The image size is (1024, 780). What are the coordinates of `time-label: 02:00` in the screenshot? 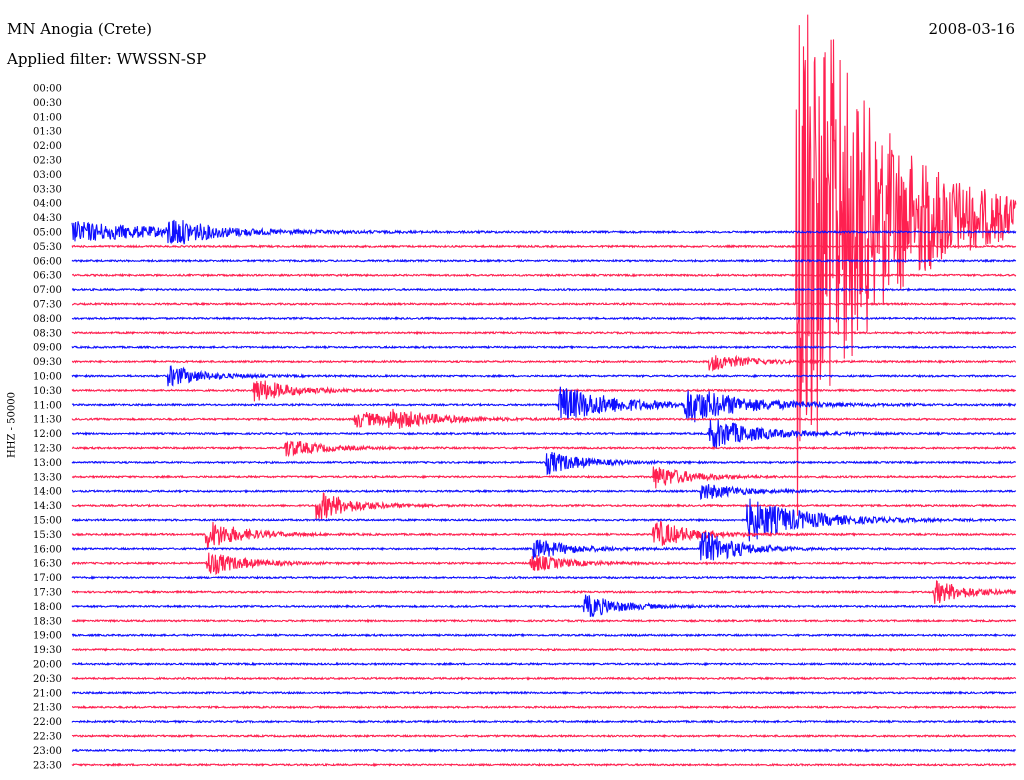 It's located at (47, 146).